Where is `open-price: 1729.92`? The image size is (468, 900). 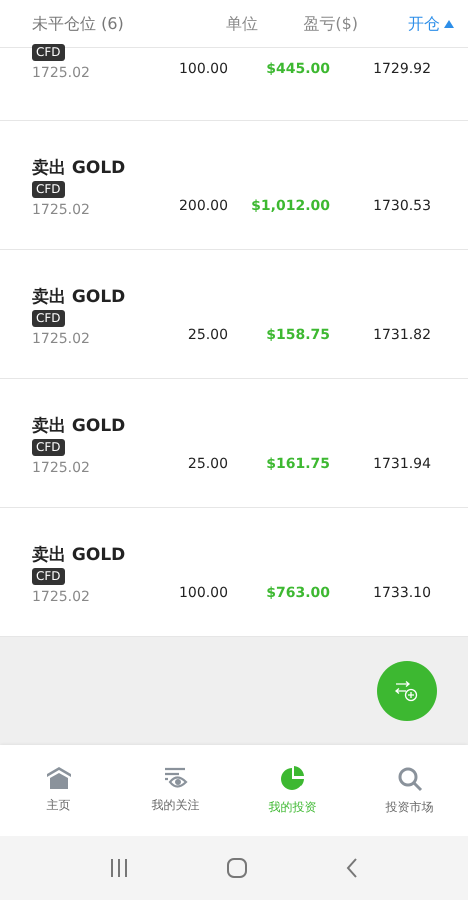 open-price: 1729.92 is located at coordinates (401, 69).